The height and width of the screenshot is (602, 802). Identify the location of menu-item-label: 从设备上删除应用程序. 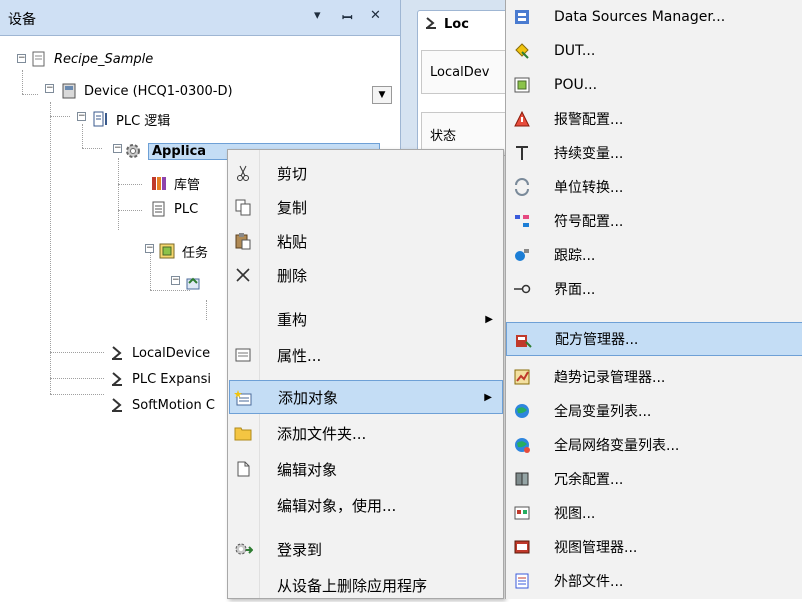
(352, 585).